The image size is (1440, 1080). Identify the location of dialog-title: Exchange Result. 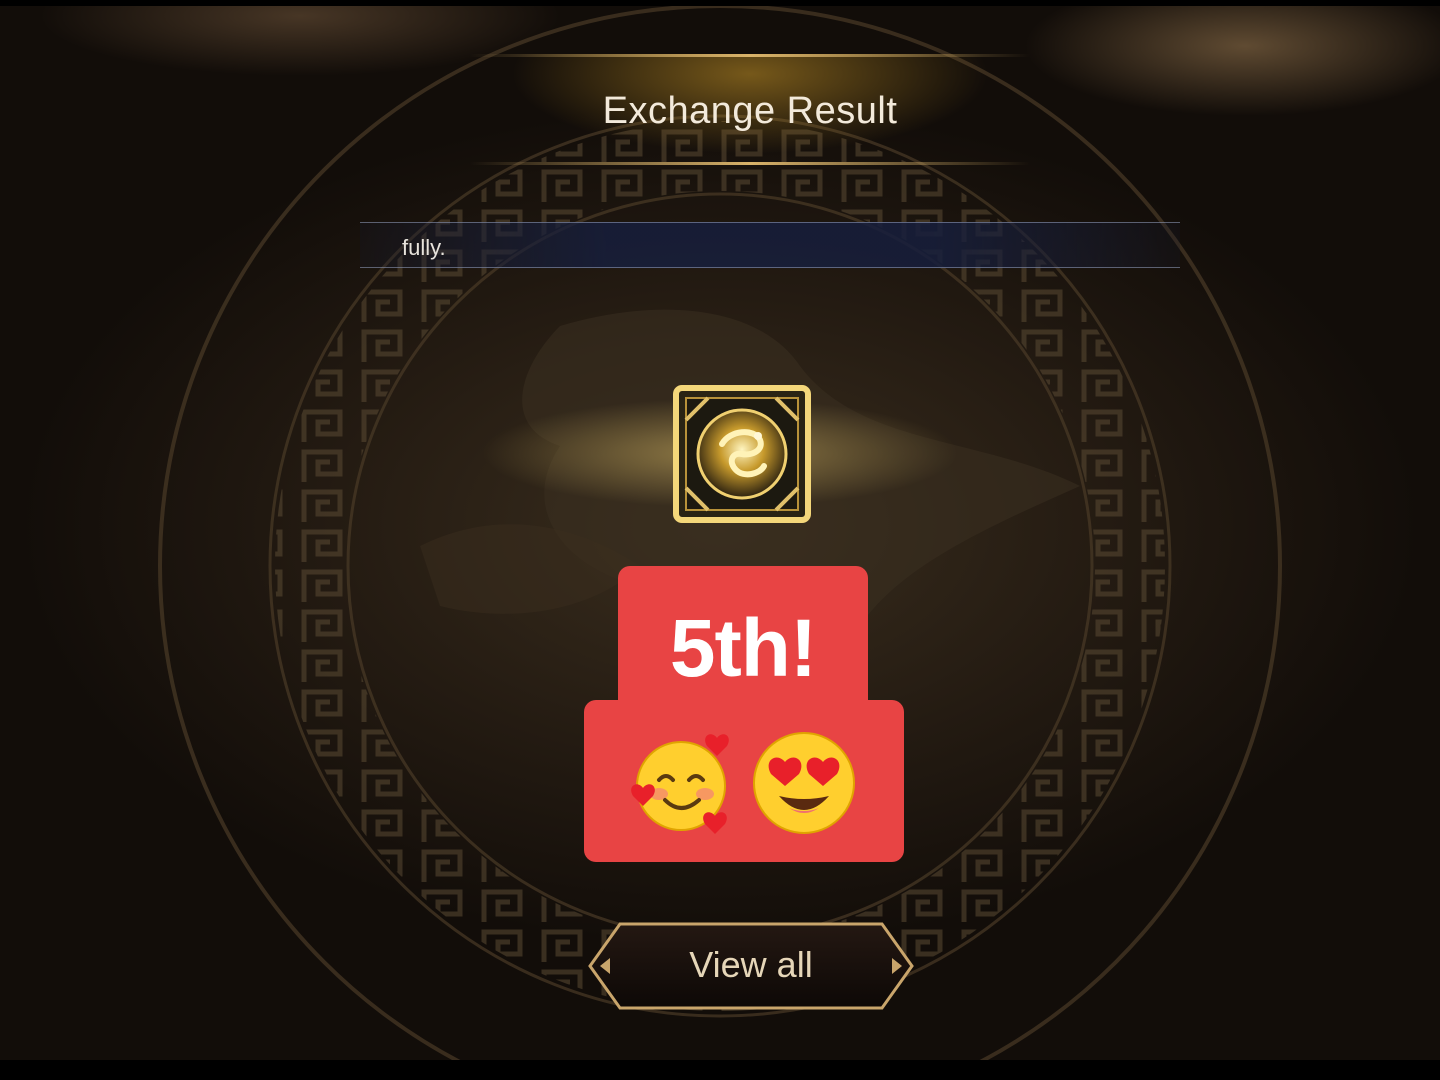
(750, 111).